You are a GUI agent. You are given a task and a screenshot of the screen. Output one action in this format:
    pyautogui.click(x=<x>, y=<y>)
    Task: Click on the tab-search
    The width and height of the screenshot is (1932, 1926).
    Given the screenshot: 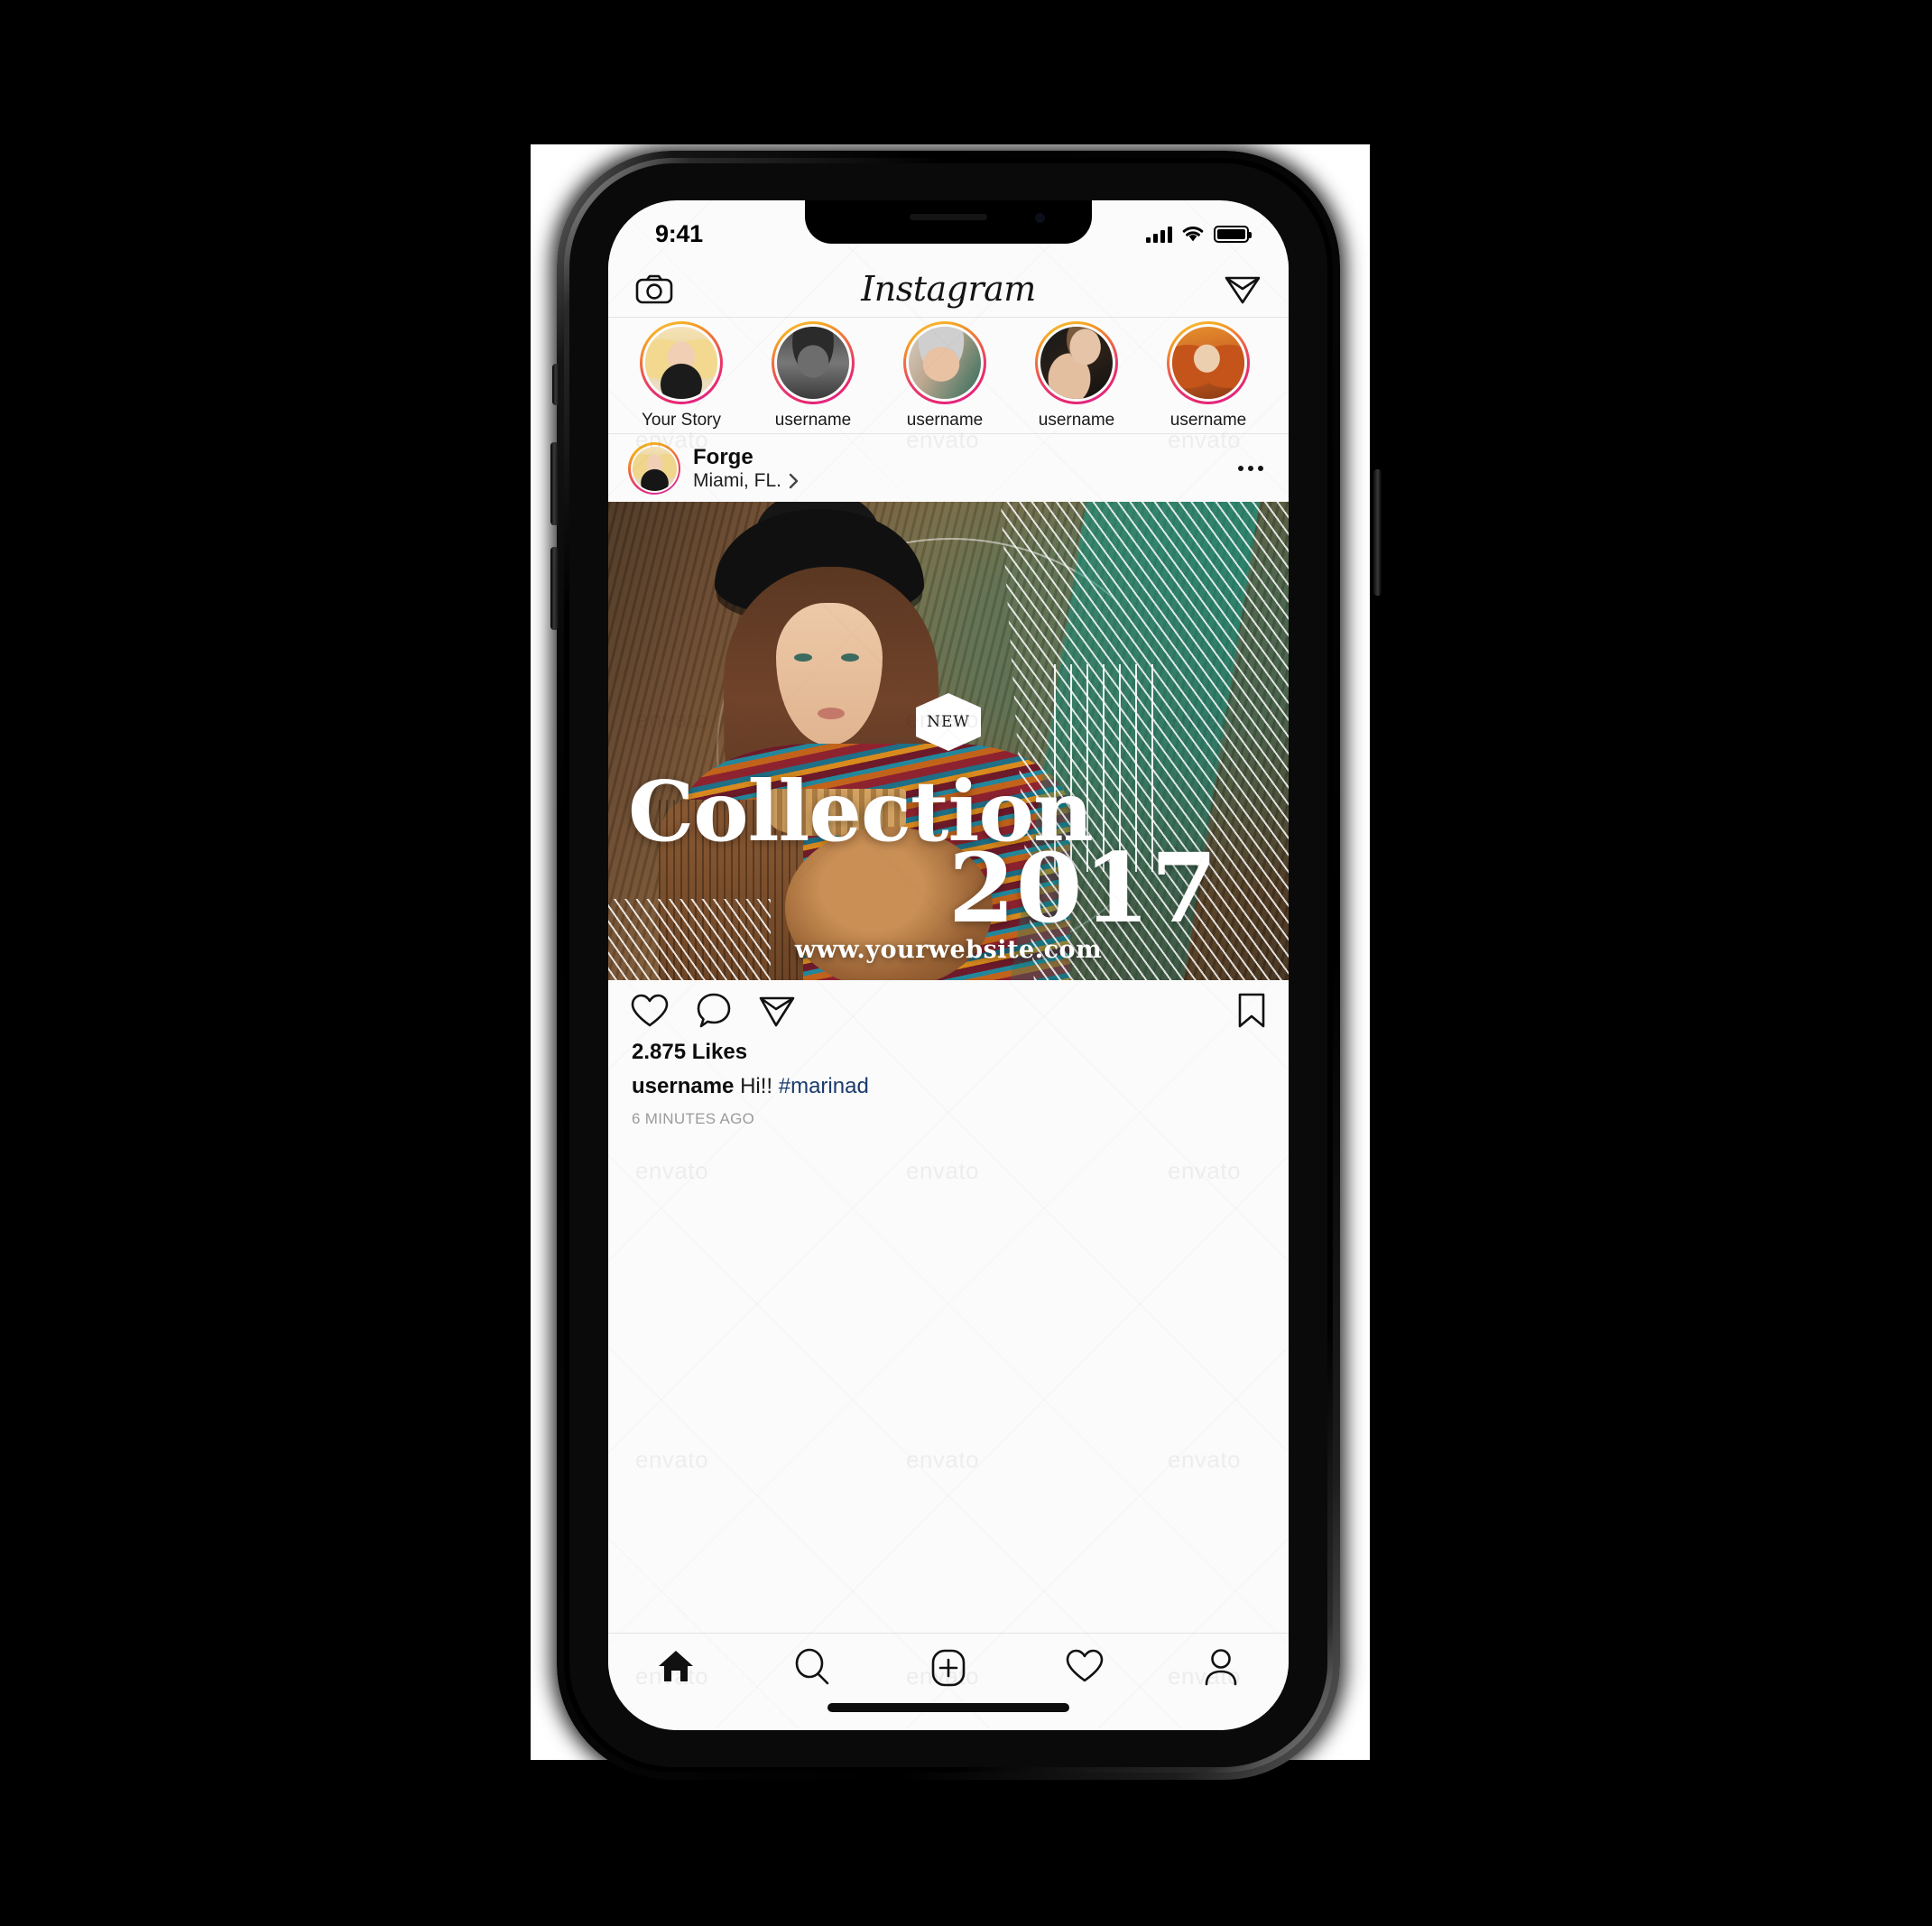 What is the action you would take?
    pyautogui.click(x=812, y=1667)
    